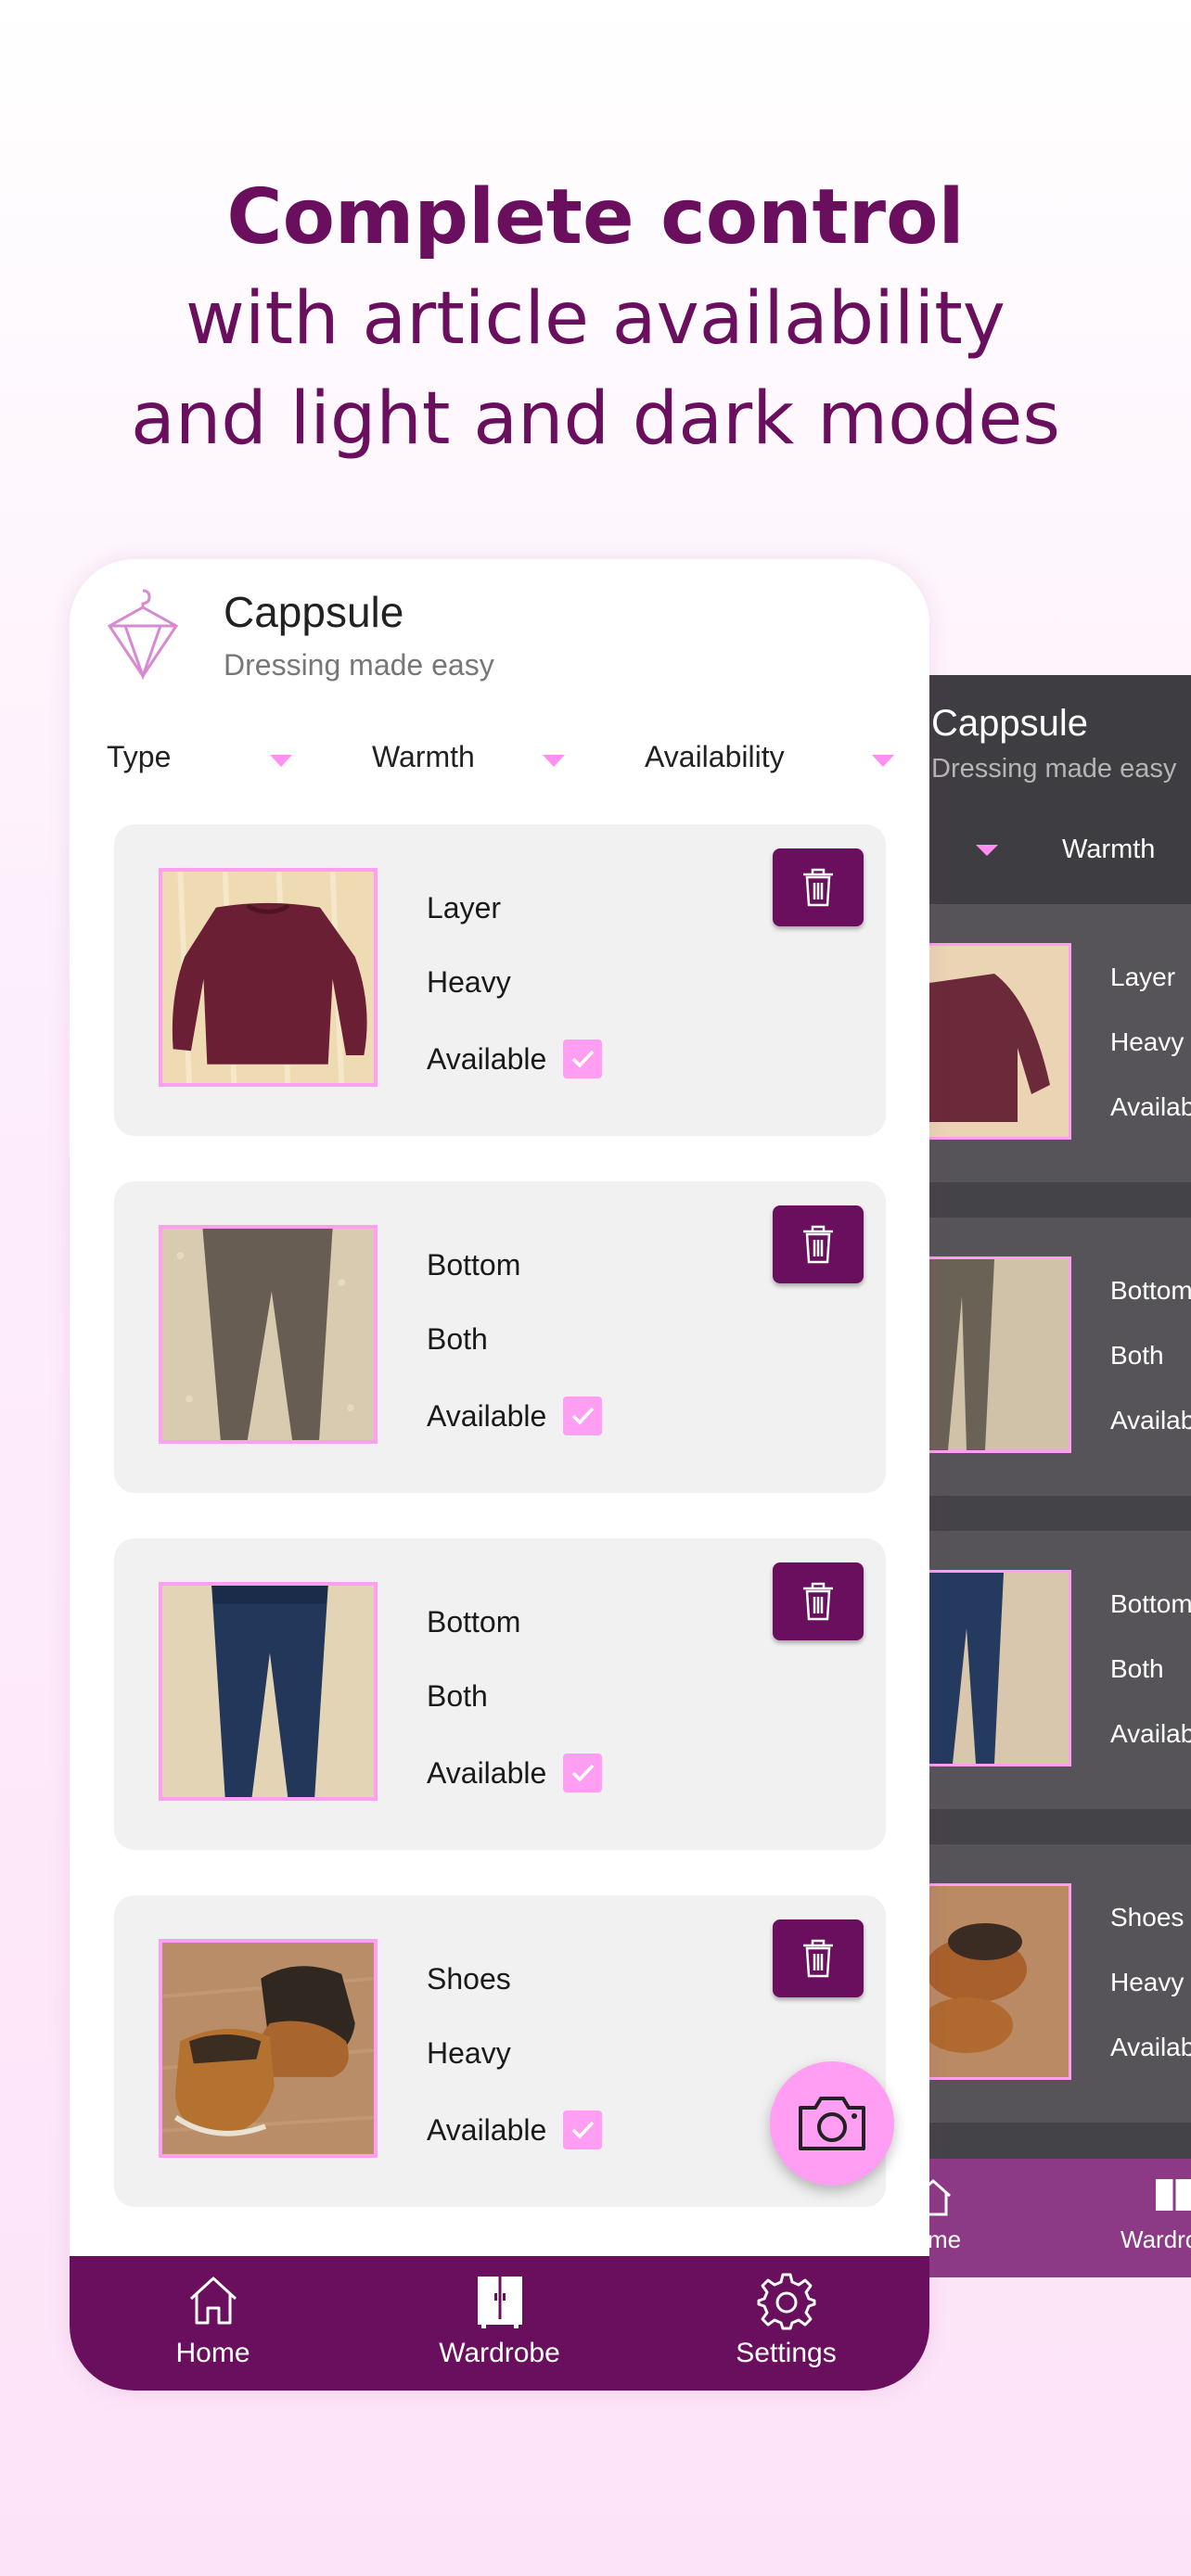  What do you see at coordinates (359, 665) in the screenshot?
I see `app-subtitle: Dressing made easy` at bounding box center [359, 665].